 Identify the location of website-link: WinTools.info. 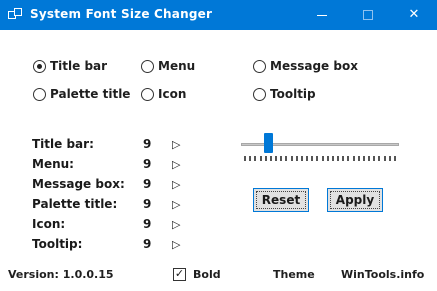
(382, 274).